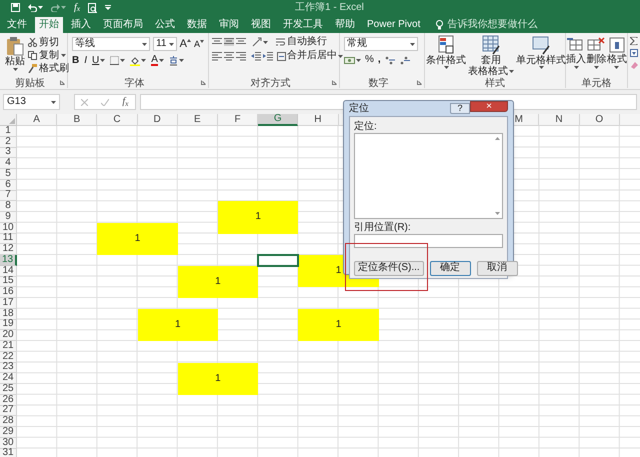 The image size is (640, 457). What do you see at coordinates (366, 127) in the screenshot?
I see `field-label: 定位:` at bounding box center [366, 127].